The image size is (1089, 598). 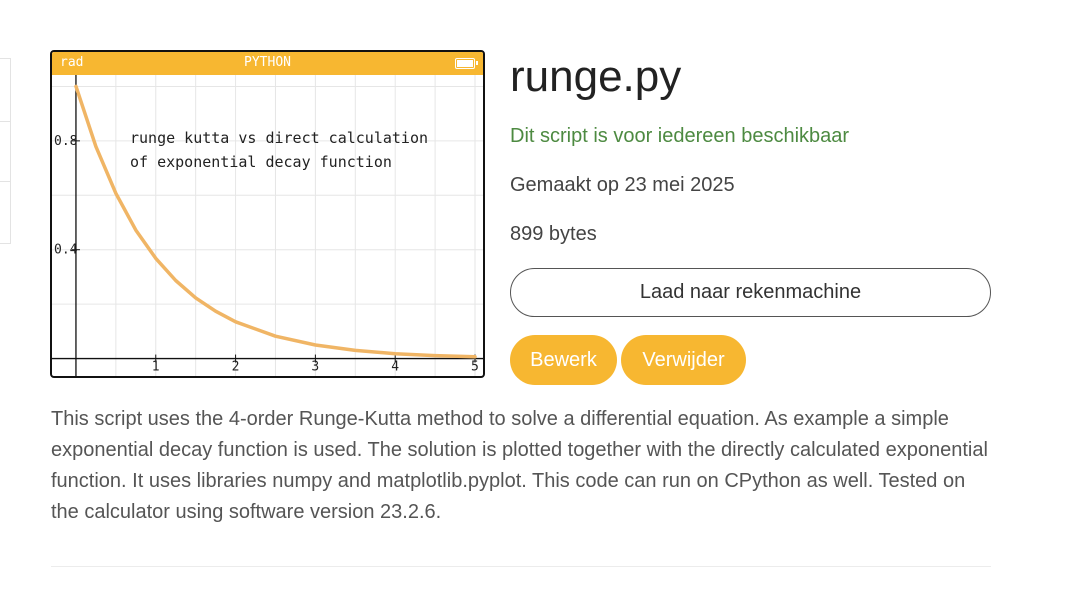 I want to click on file-size: 899 bytes, so click(x=553, y=234).